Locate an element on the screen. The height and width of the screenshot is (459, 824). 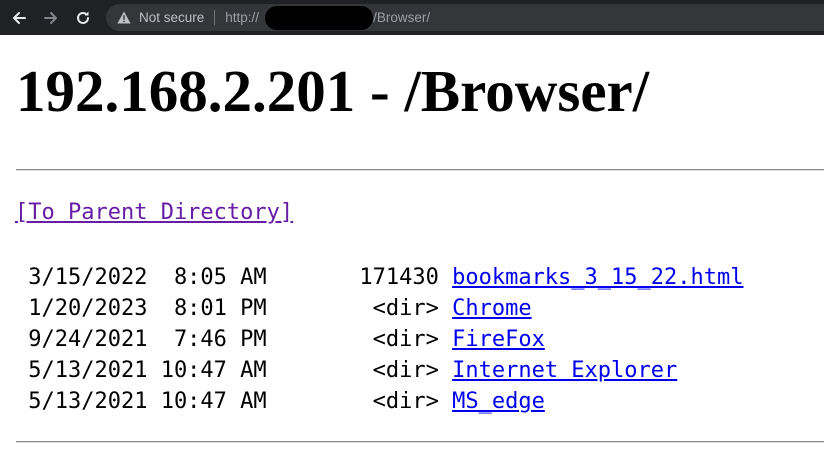
reload-button is located at coordinates (83, 18).